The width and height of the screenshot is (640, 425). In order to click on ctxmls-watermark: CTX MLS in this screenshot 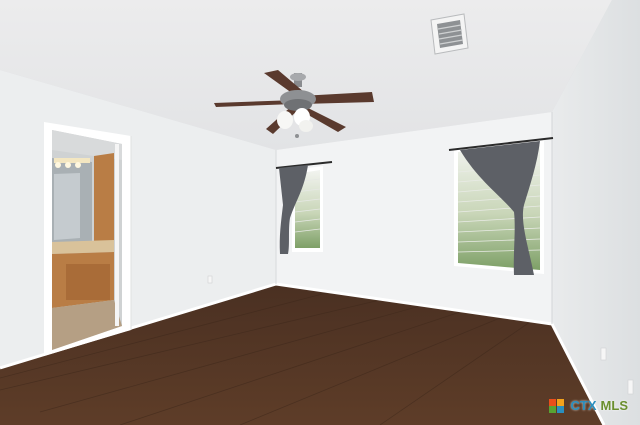, I will do `click(588, 405)`.